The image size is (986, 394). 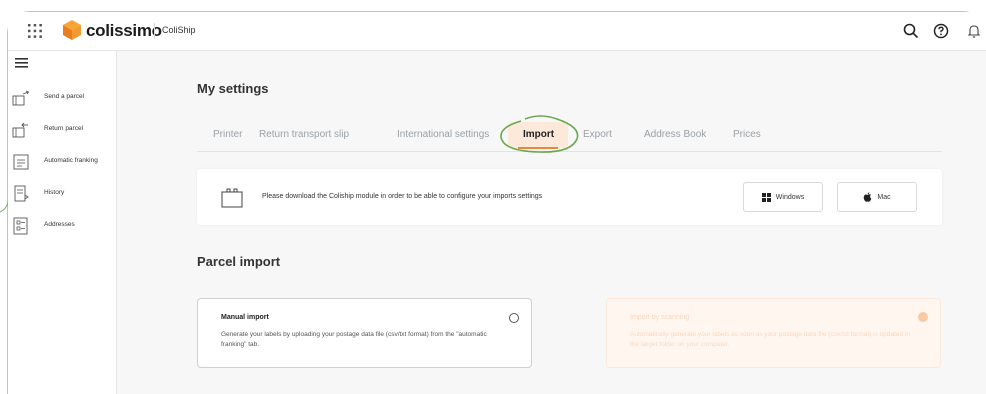 I want to click on computer-icon, so click(x=232, y=198).